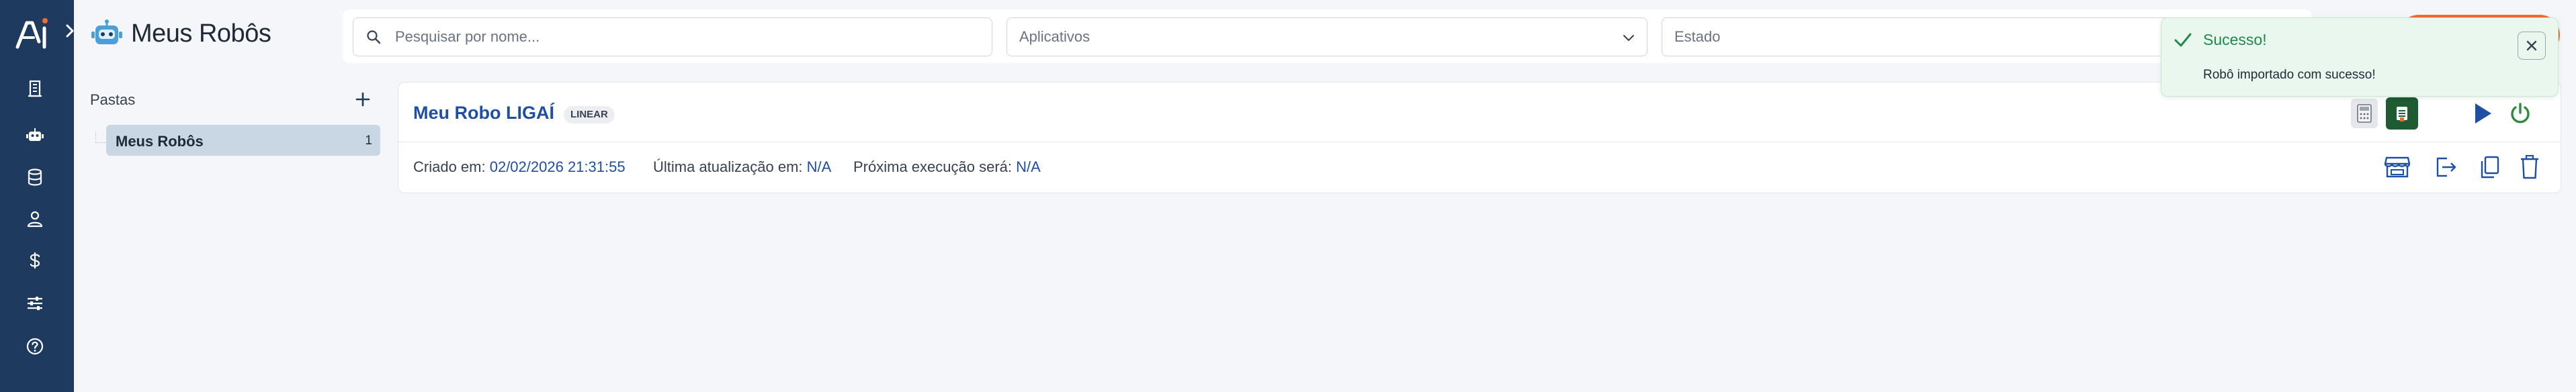  What do you see at coordinates (483, 114) in the screenshot?
I see `robot-name: Meu Robo LIGAÍ` at bounding box center [483, 114].